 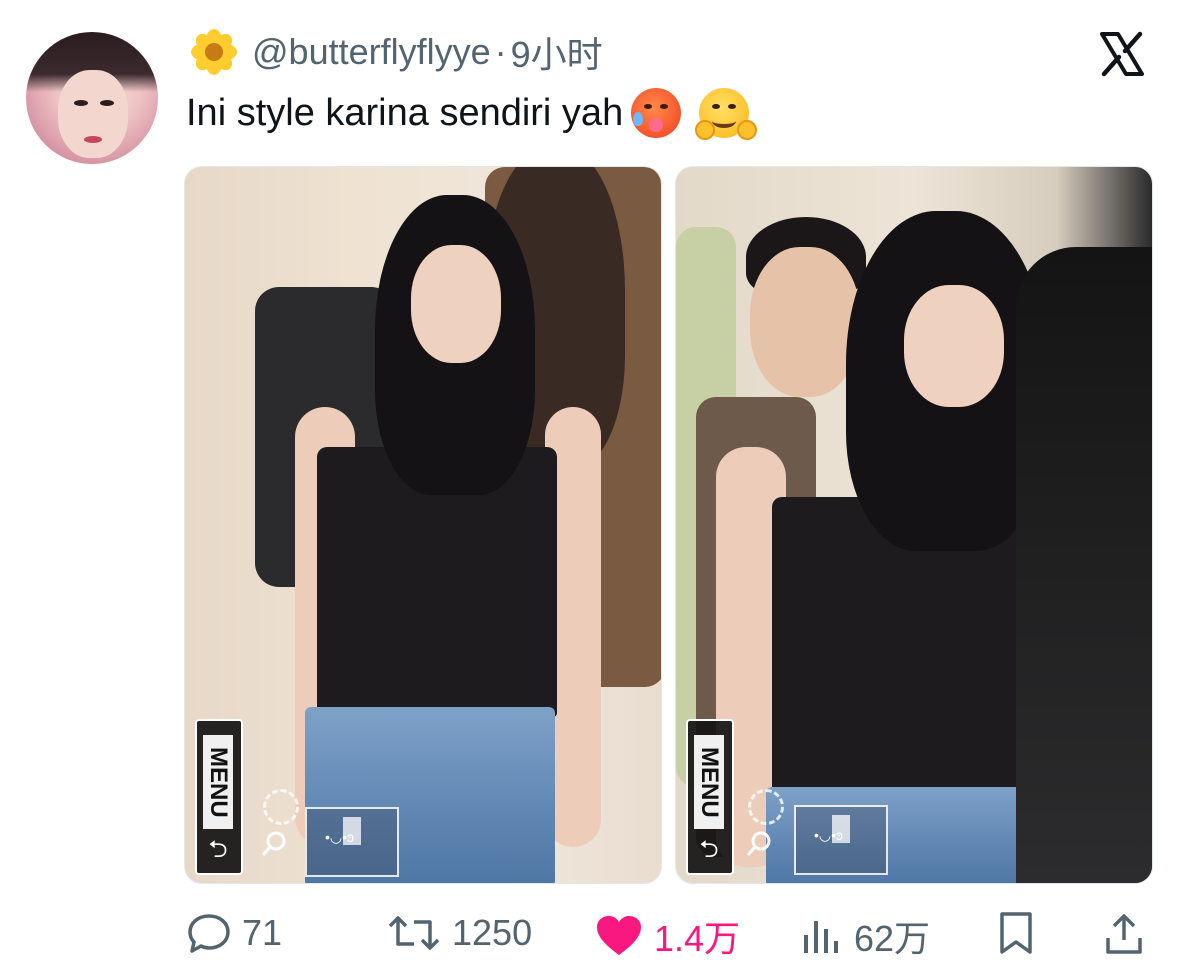 What do you see at coordinates (262, 932) in the screenshot?
I see `reply-count: 71` at bounding box center [262, 932].